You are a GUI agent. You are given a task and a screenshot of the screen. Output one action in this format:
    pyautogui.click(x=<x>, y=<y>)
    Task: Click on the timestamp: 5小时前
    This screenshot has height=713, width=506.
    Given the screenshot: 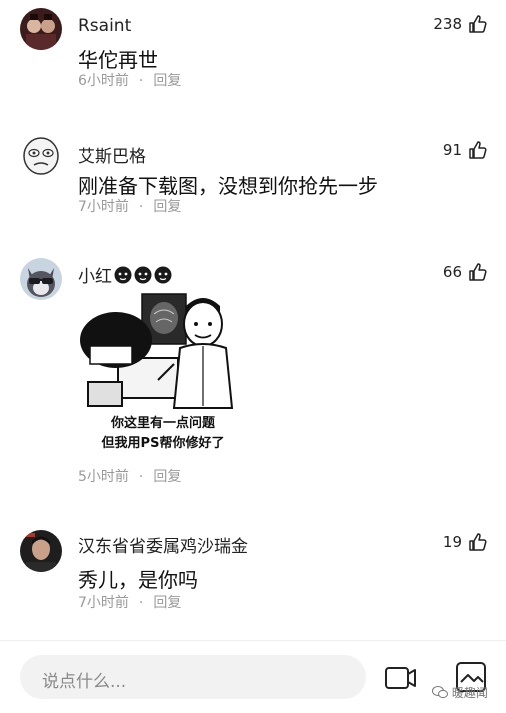 What is the action you would take?
    pyautogui.click(x=103, y=477)
    